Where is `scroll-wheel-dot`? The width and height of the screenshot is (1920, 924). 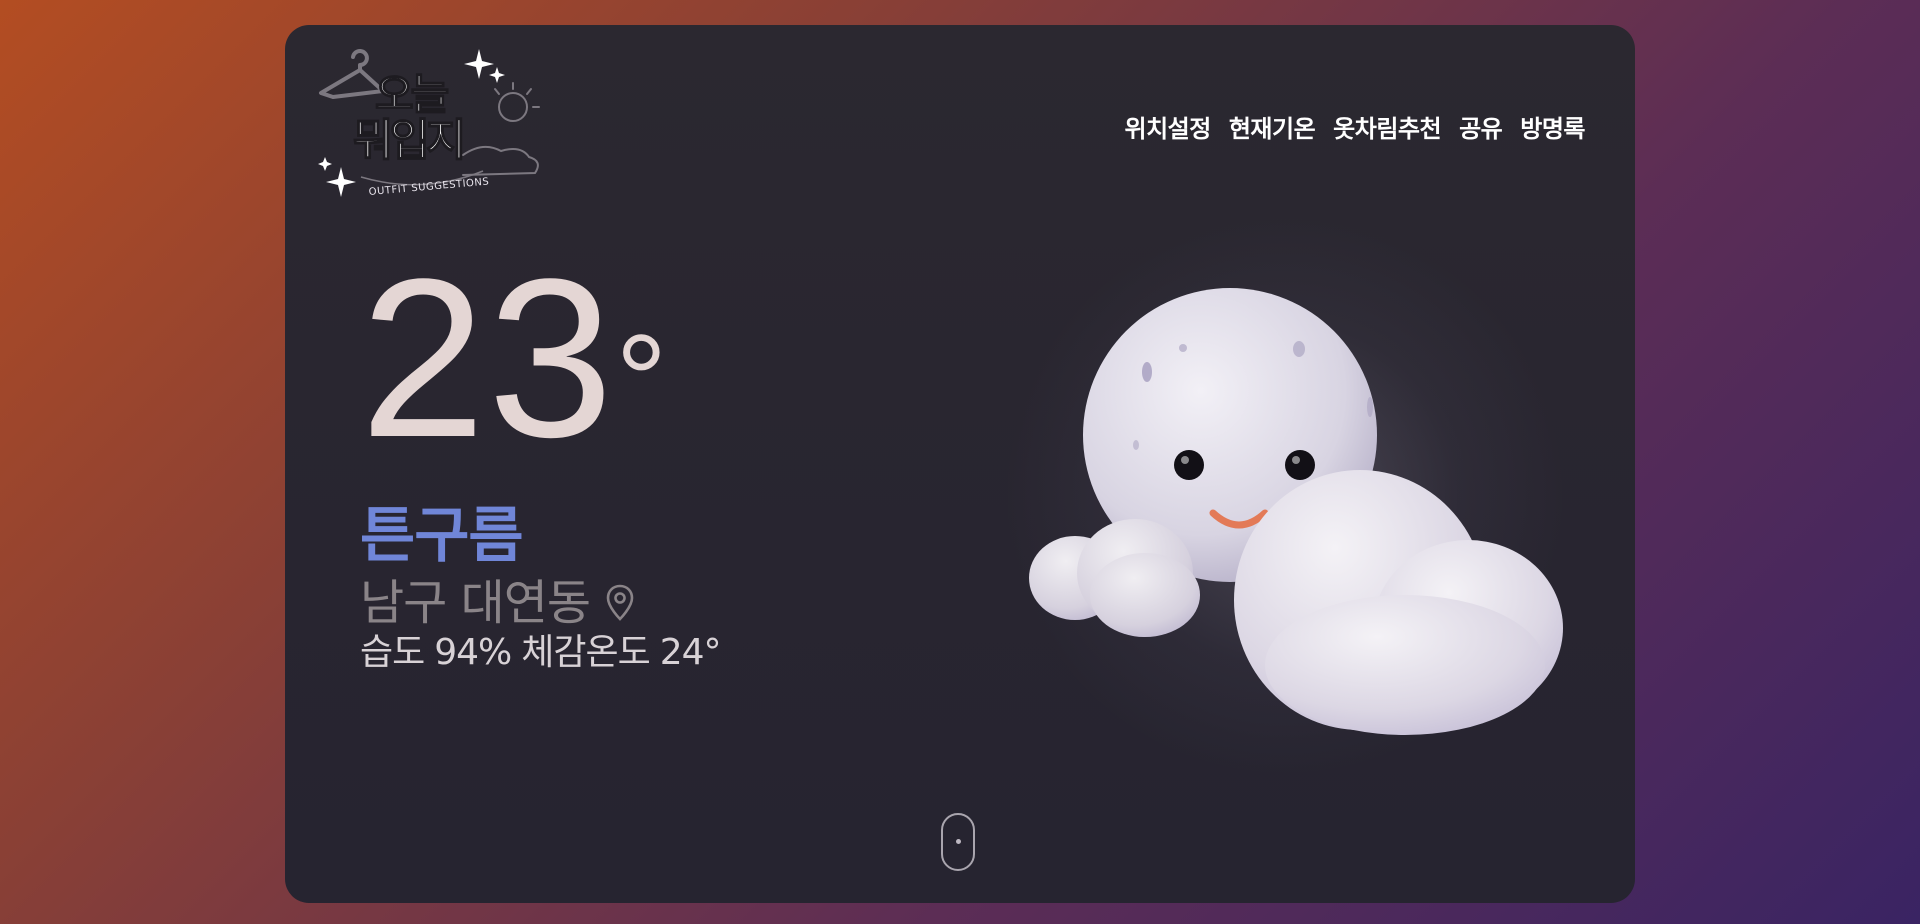
scroll-wheel-dot is located at coordinates (958, 841).